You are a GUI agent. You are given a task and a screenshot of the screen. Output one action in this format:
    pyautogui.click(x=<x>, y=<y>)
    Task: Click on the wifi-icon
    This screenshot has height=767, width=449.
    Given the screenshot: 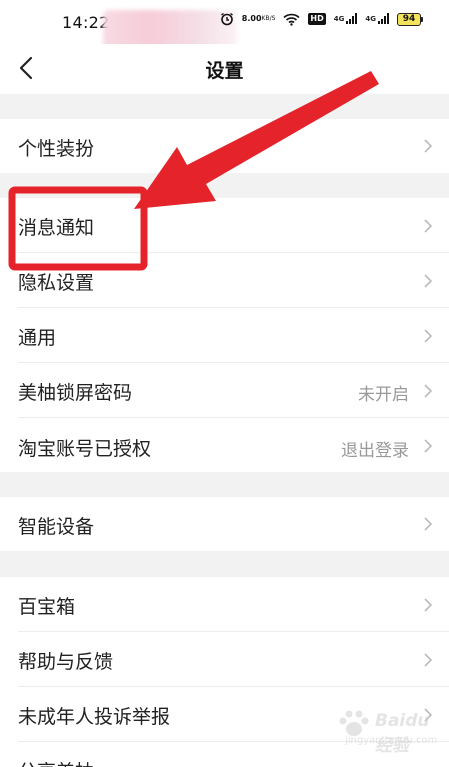 What is the action you would take?
    pyautogui.click(x=291, y=19)
    